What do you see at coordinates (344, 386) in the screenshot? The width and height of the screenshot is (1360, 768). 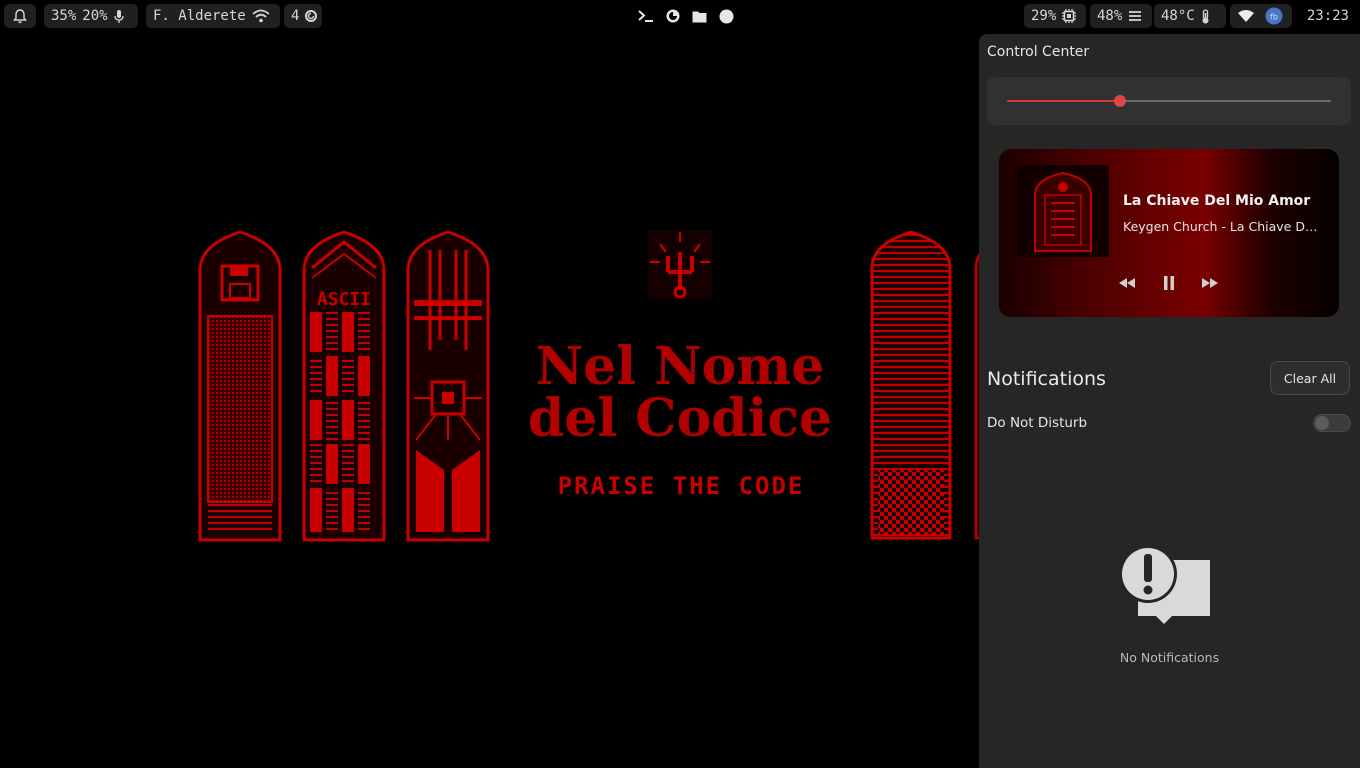 I see `stained-window-2: ASCII` at bounding box center [344, 386].